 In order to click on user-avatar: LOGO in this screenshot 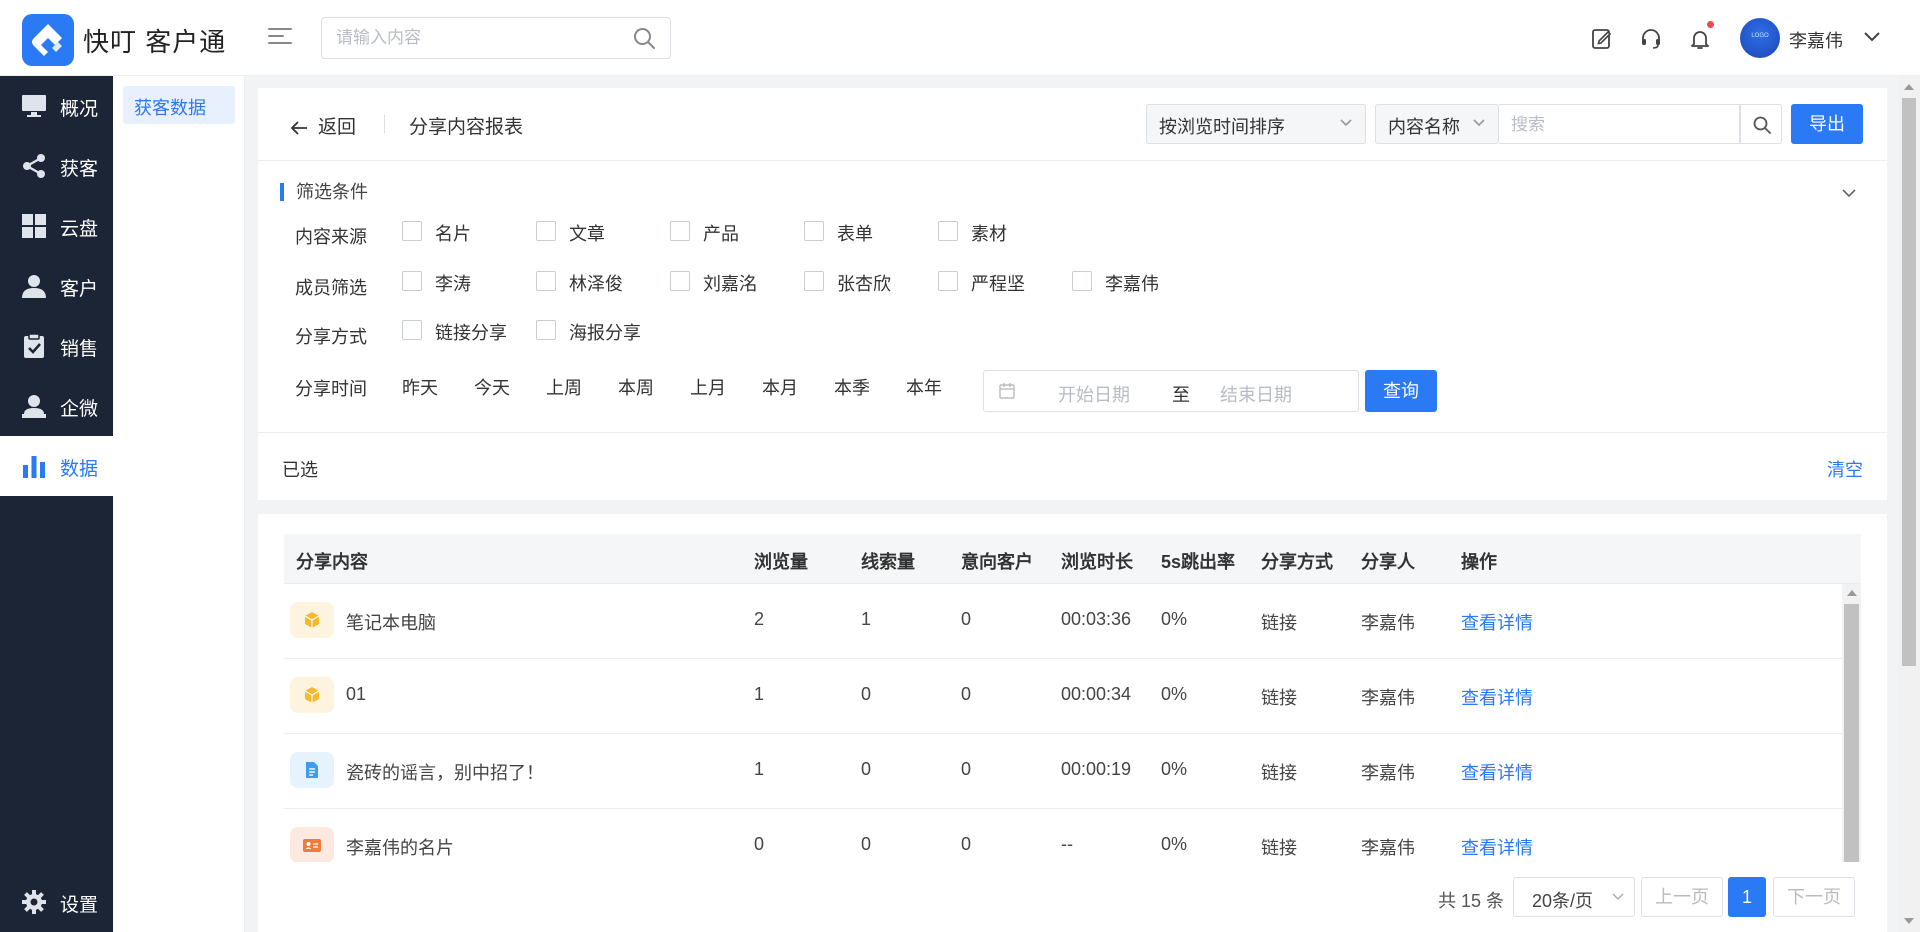, I will do `click(1760, 38)`.